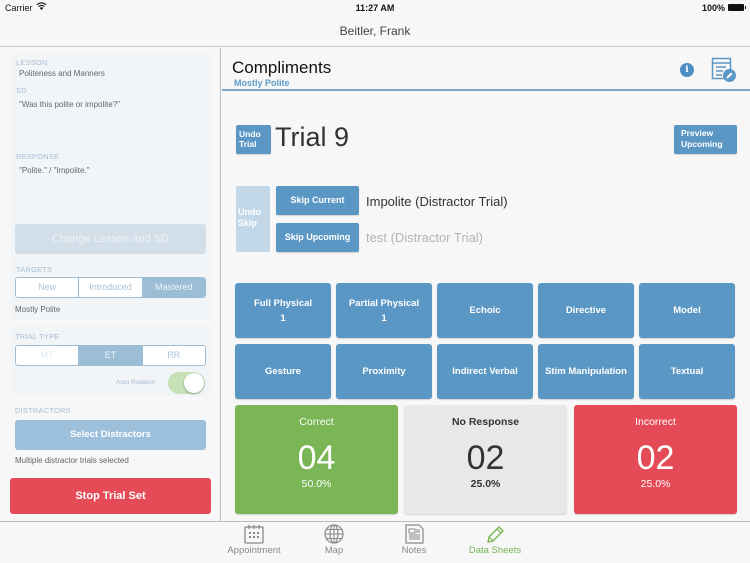 The image size is (750, 563). I want to click on prompt-echoic-button: Echoic, so click(485, 310).